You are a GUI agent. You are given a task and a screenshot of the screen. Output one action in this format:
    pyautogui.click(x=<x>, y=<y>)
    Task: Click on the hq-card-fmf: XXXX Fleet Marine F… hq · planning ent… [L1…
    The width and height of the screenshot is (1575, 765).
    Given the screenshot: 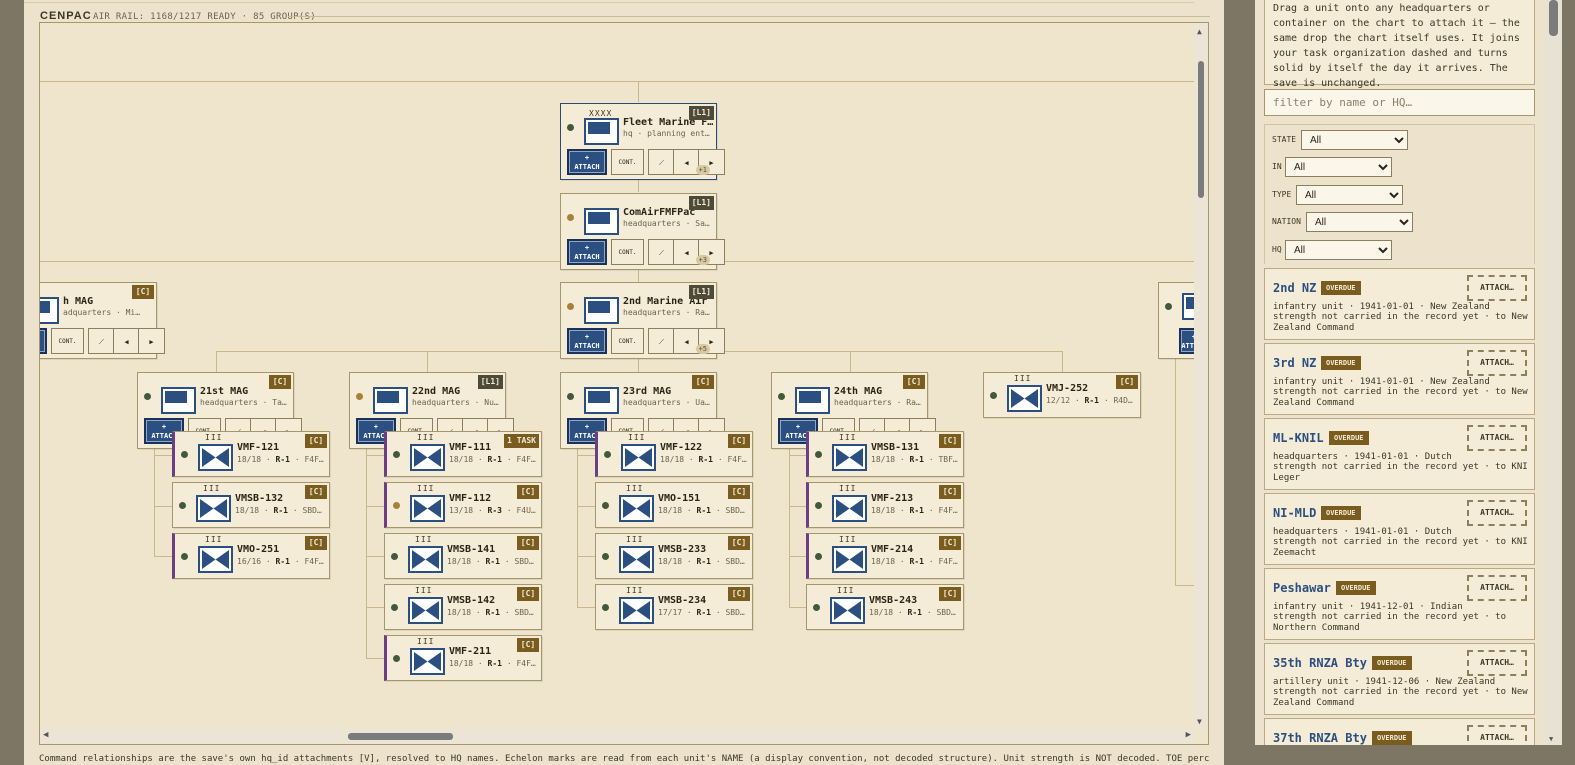 What is the action you would take?
    pyautogui.click(x=642, y=141)
    